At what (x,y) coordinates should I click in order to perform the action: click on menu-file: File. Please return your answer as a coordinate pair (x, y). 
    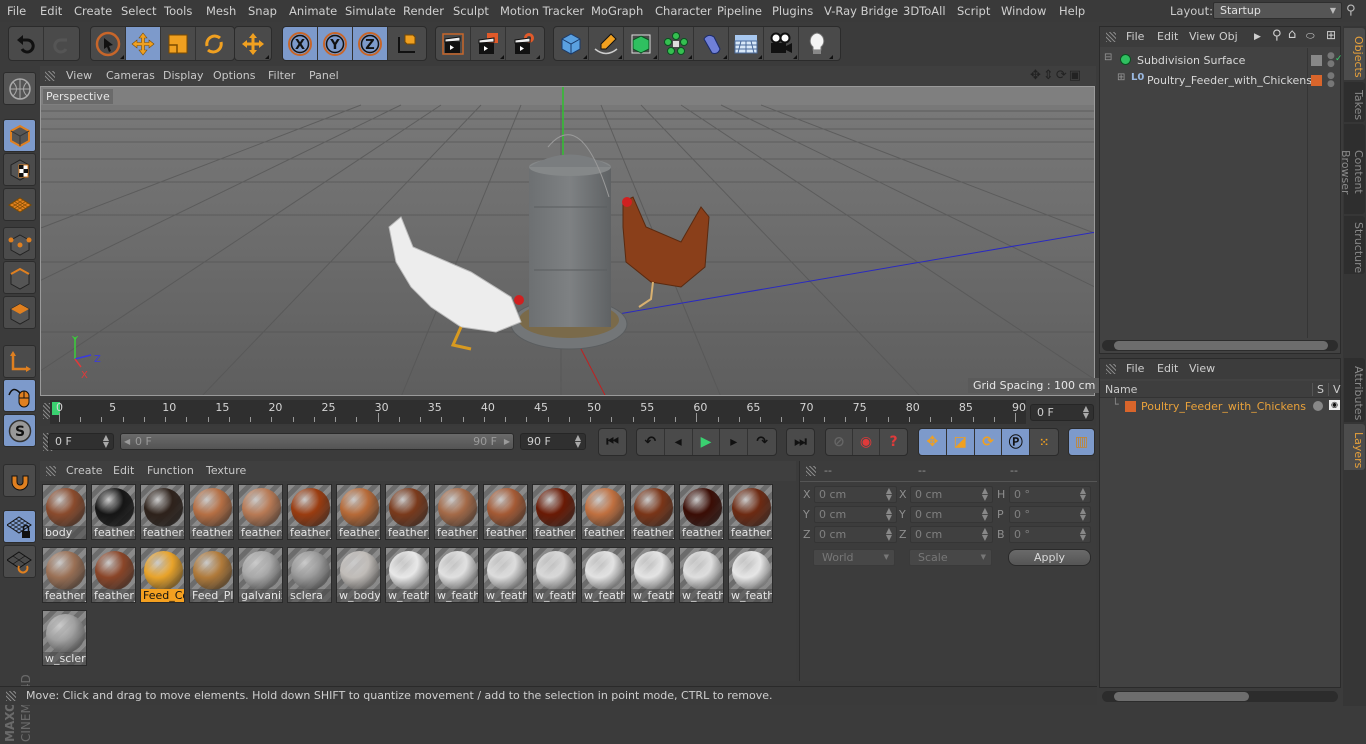
    Looking at the image, I should click on (16, 11).